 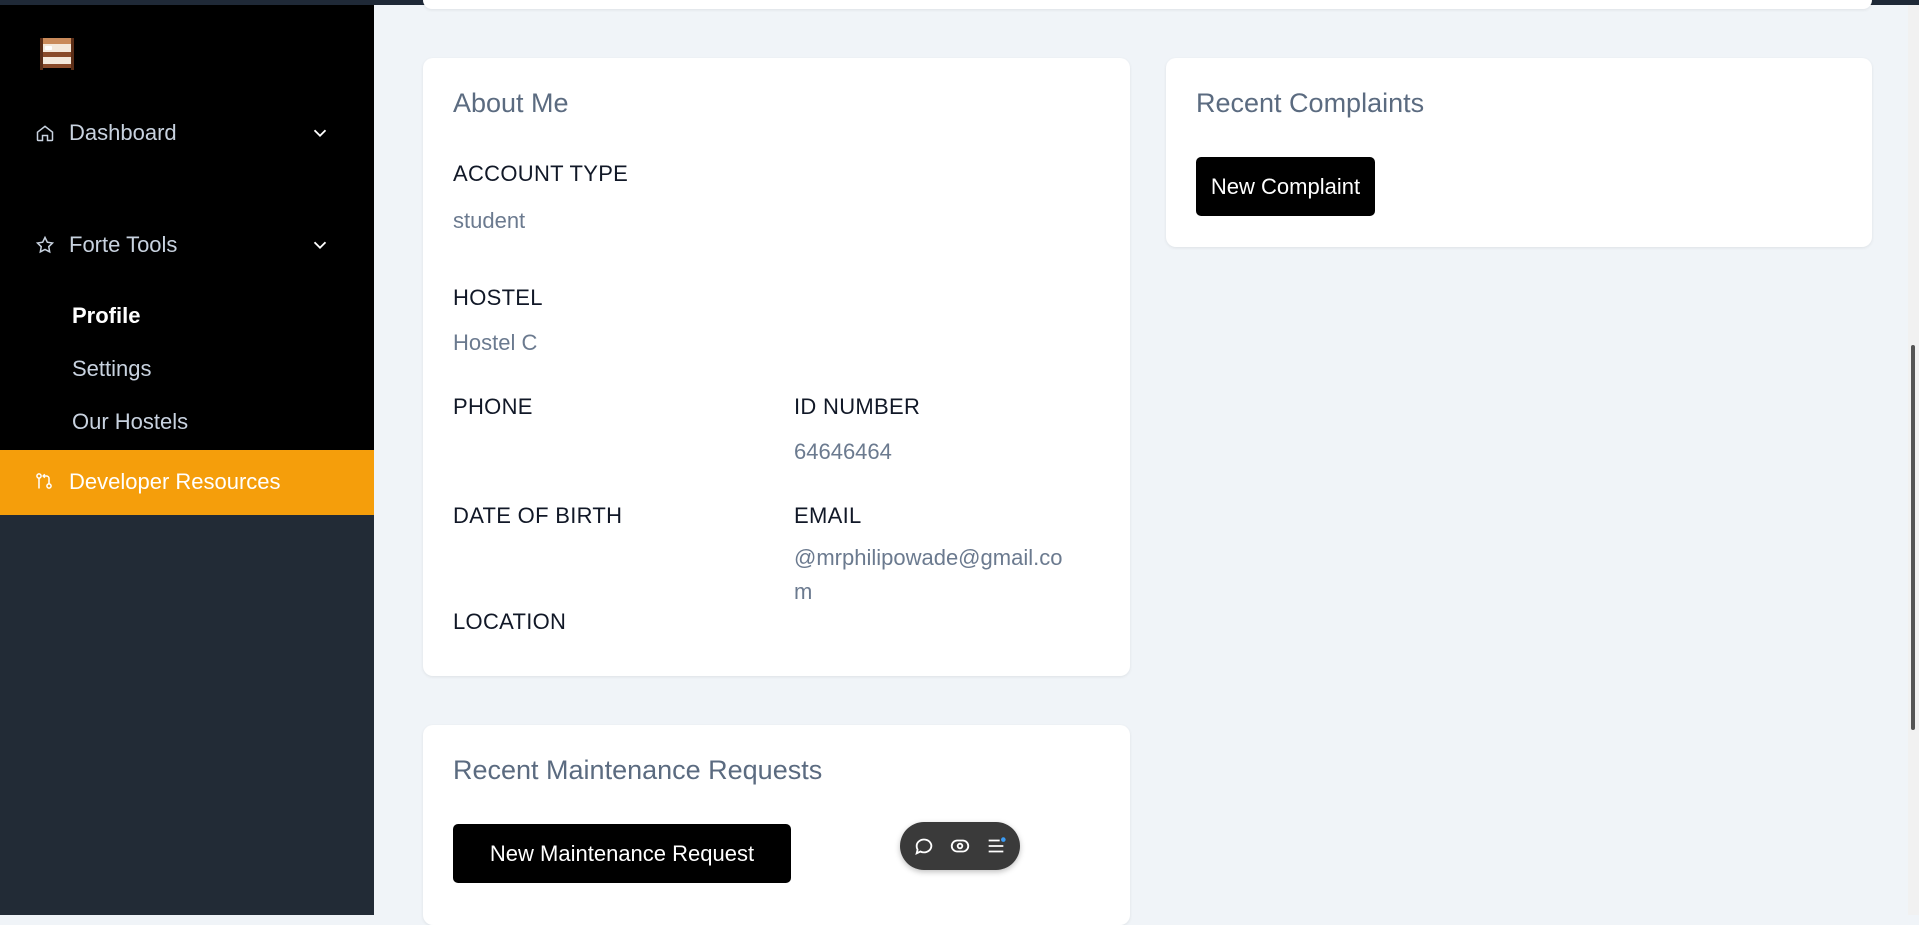 I want to click on email-value-line1: @mrphilipowade@gmail.co, so click(x=928, y=557).